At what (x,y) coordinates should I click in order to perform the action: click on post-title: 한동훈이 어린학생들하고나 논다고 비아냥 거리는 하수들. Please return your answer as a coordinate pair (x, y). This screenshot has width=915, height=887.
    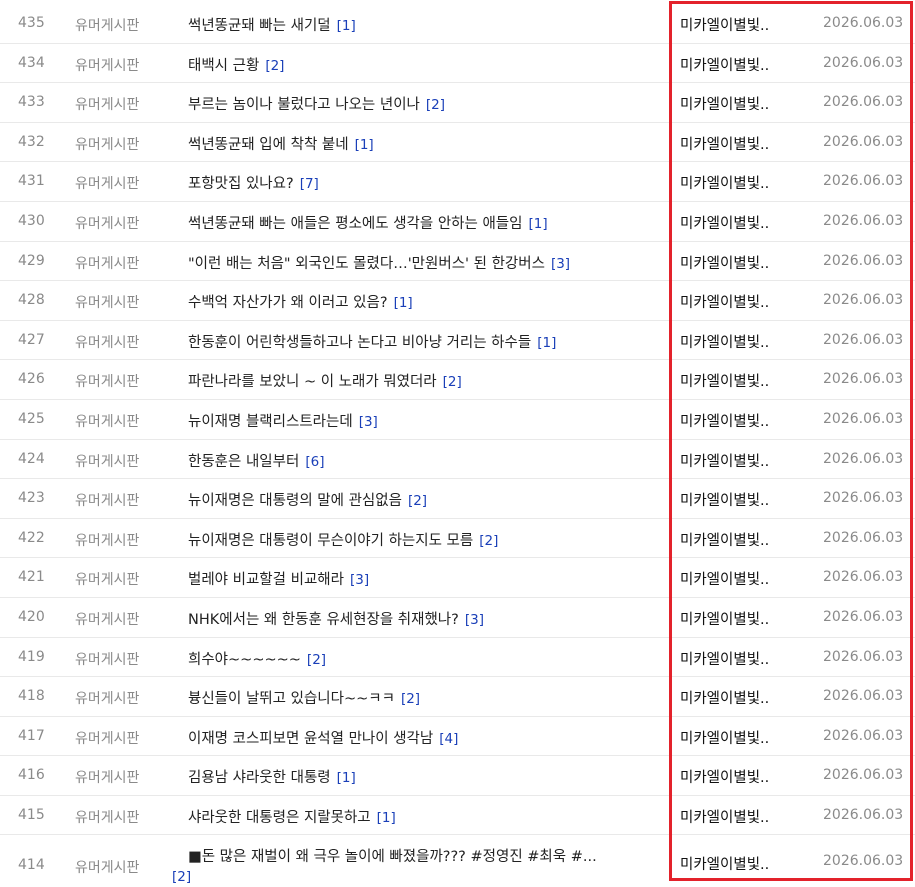
    Looking at the image, I should click on (359, 343).